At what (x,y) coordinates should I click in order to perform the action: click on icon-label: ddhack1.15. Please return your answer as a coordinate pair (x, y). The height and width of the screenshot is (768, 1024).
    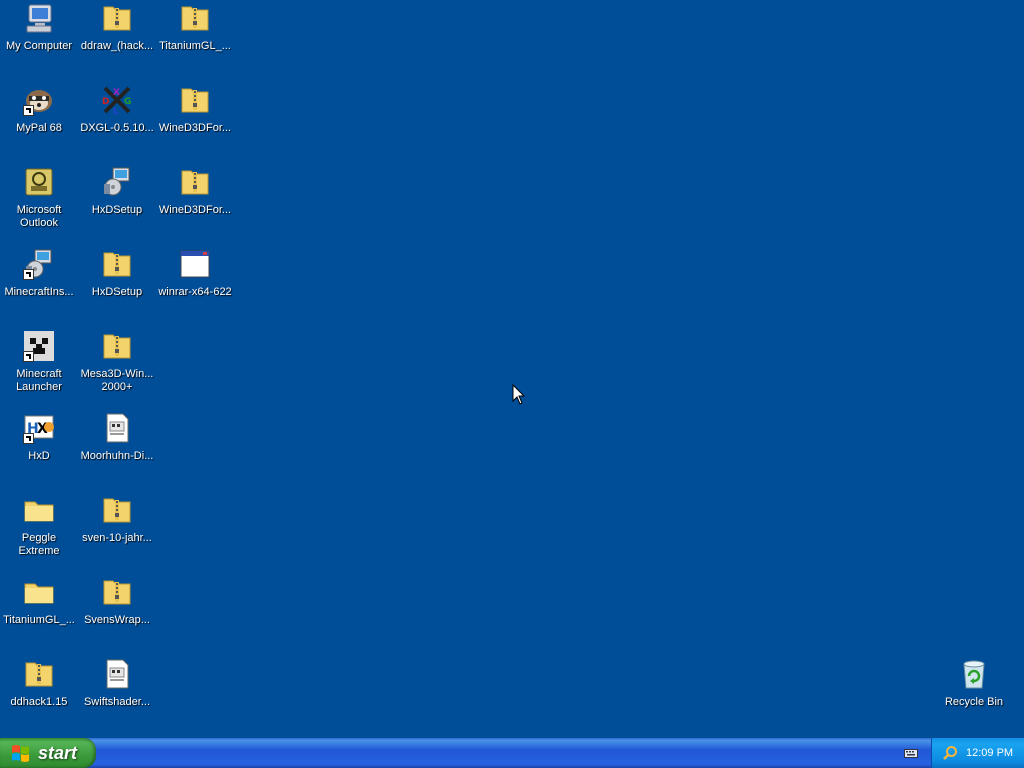
    Looking at the image, I should click on (39, 702).